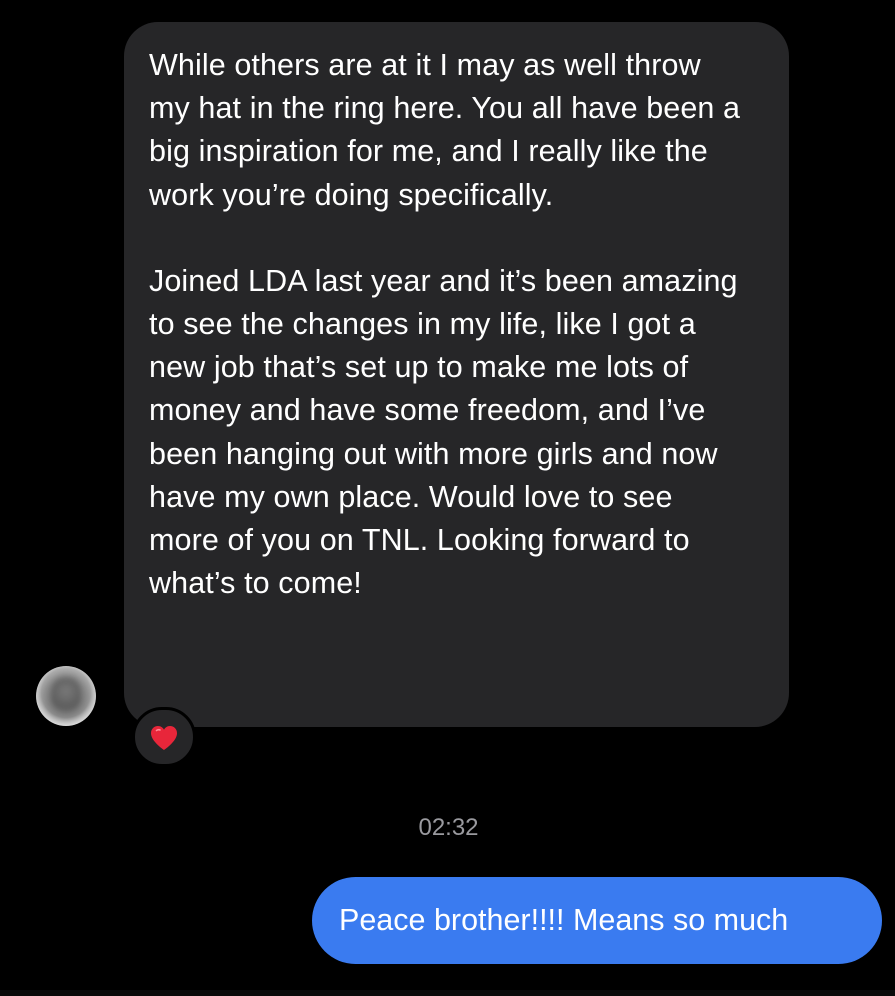  I want to click on message-timestamp: 02:32, so click(447, 828).